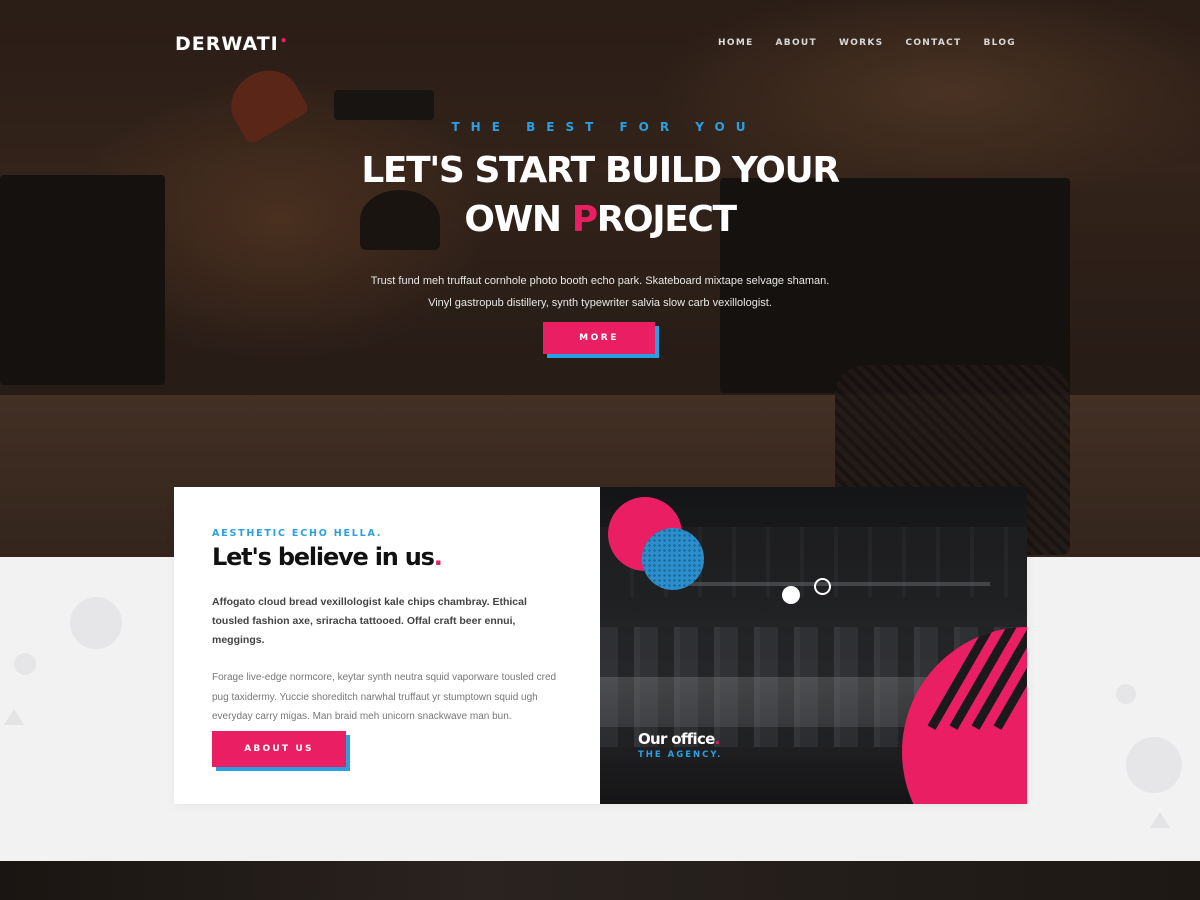  Describe the element at coordinates (297, 533) in the screenshot. I see `about-eyebrow: AESTHETIC ECHO HELLA.` at that location.